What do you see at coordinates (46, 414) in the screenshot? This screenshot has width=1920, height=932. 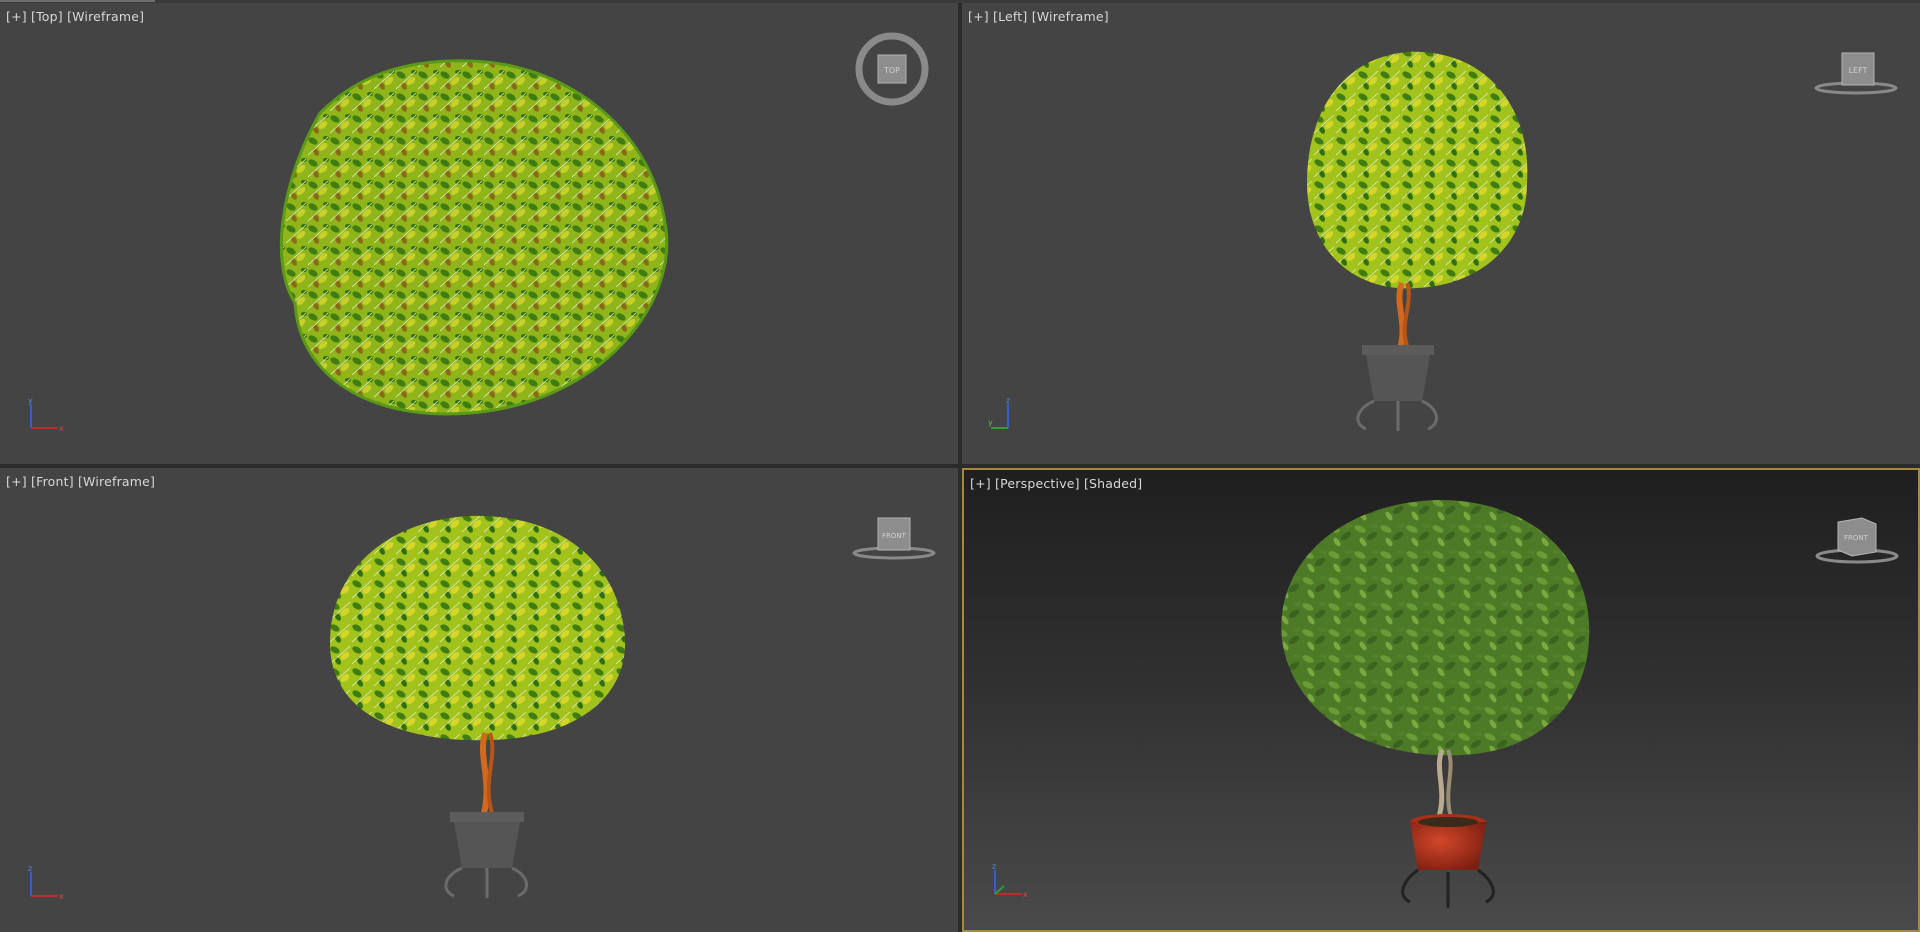 I see `axis-tripod: y x` at bounding box center [46, 414].